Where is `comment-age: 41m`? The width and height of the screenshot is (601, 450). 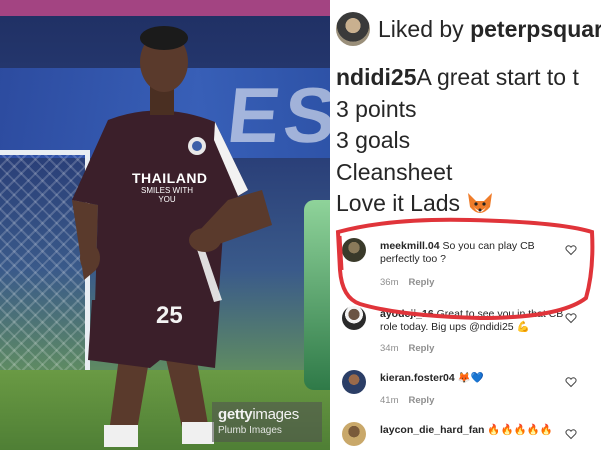 comment-age: 41m is located at coordinates (389, 400).